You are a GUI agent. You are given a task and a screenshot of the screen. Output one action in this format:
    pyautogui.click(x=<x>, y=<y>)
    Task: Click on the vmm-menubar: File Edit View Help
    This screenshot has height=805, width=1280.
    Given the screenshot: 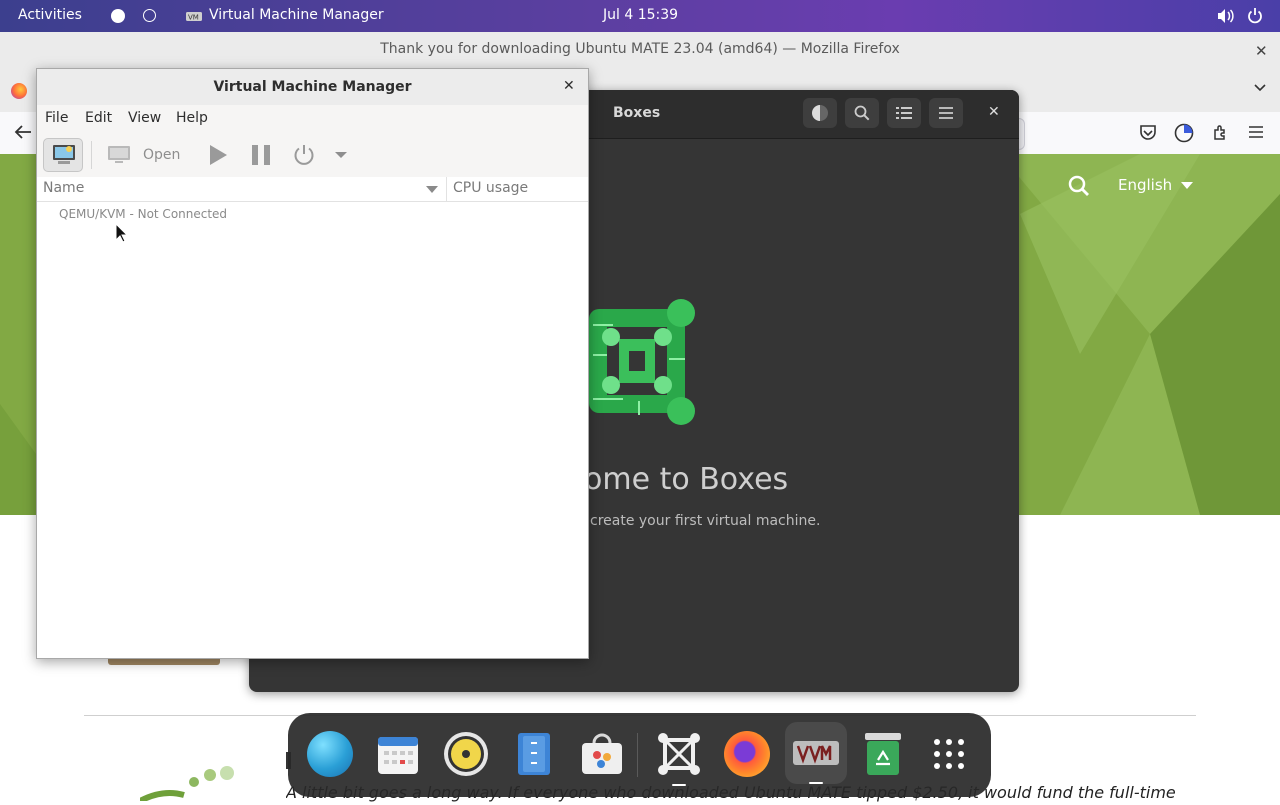 What is the action you would take?
    pyautogui.click(x=312, y=119)
    